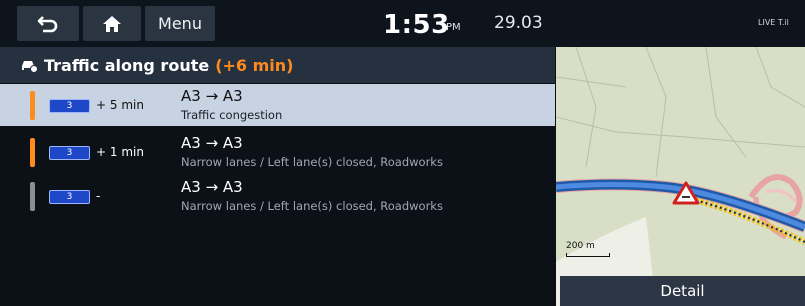 The height and width of the screenshot is (306, 805). What do you see at coordinates (254, 65) in the screenshot?
I see `traffic-extra-delay: (+6 min)` at bounding box center [254, 65].